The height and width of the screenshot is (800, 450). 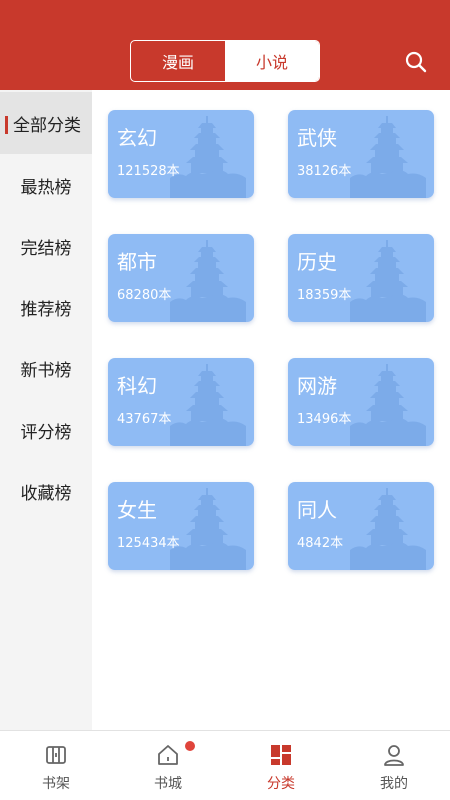 I want to click on category-count: 18359本, so click(x=324, y=295).